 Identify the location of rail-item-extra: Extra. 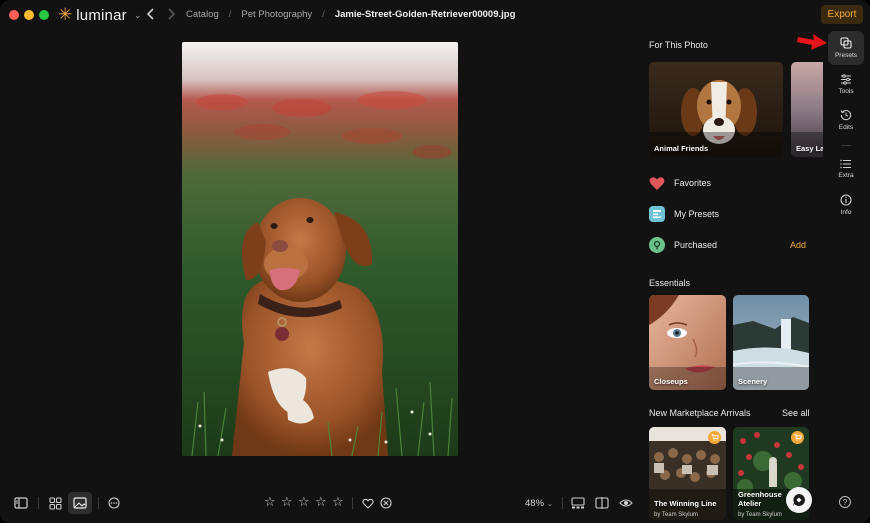
(846, 169).